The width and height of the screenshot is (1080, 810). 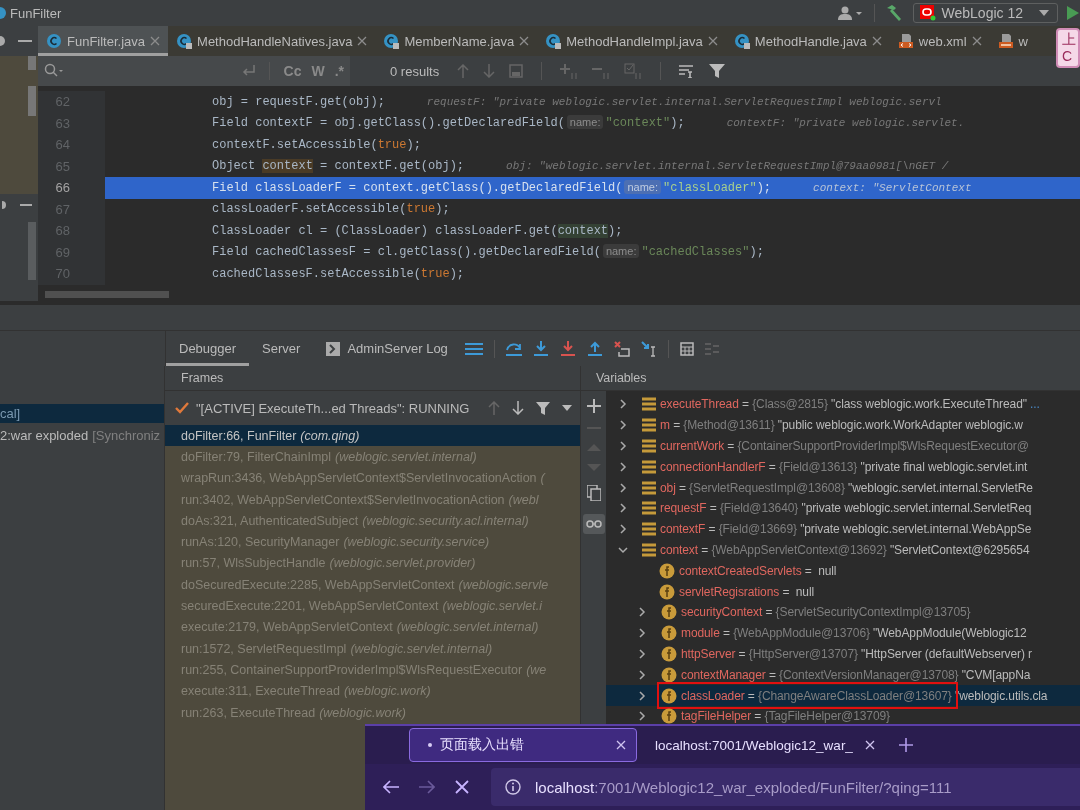 What do you see at coordinates (593, 524) in the screenshot?
I see `watches-toggle` at bounding box center [593, 524].